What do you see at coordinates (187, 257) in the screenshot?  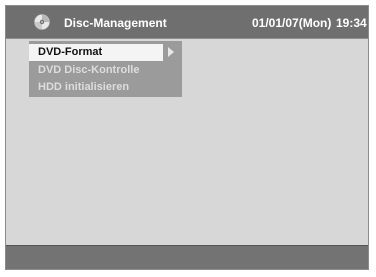 I see `footer-bar` at bounding box center [187, 257].